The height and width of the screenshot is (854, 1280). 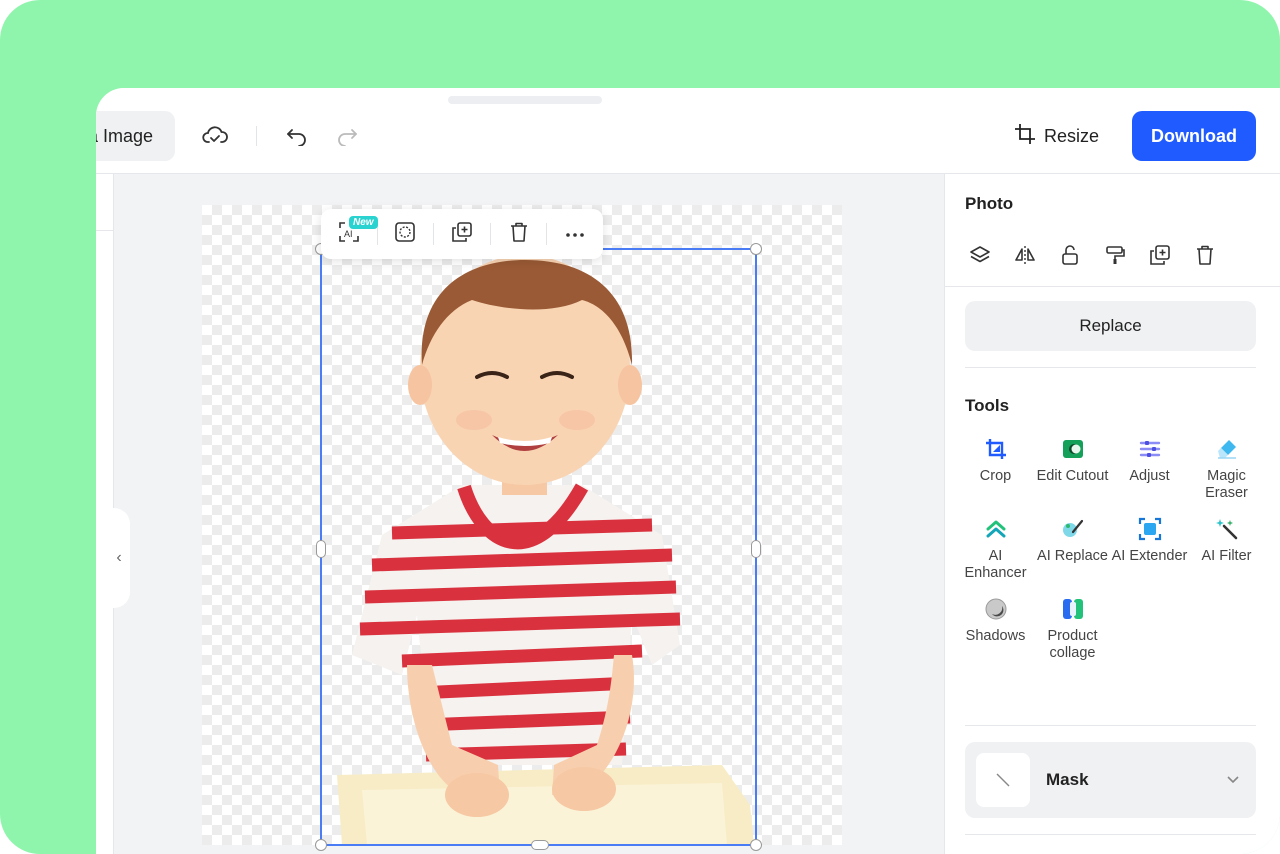 What do you see at coordinates (1070, 255) in the screenshot?
I see `lock-icon` at bounding box center [1070, 255].